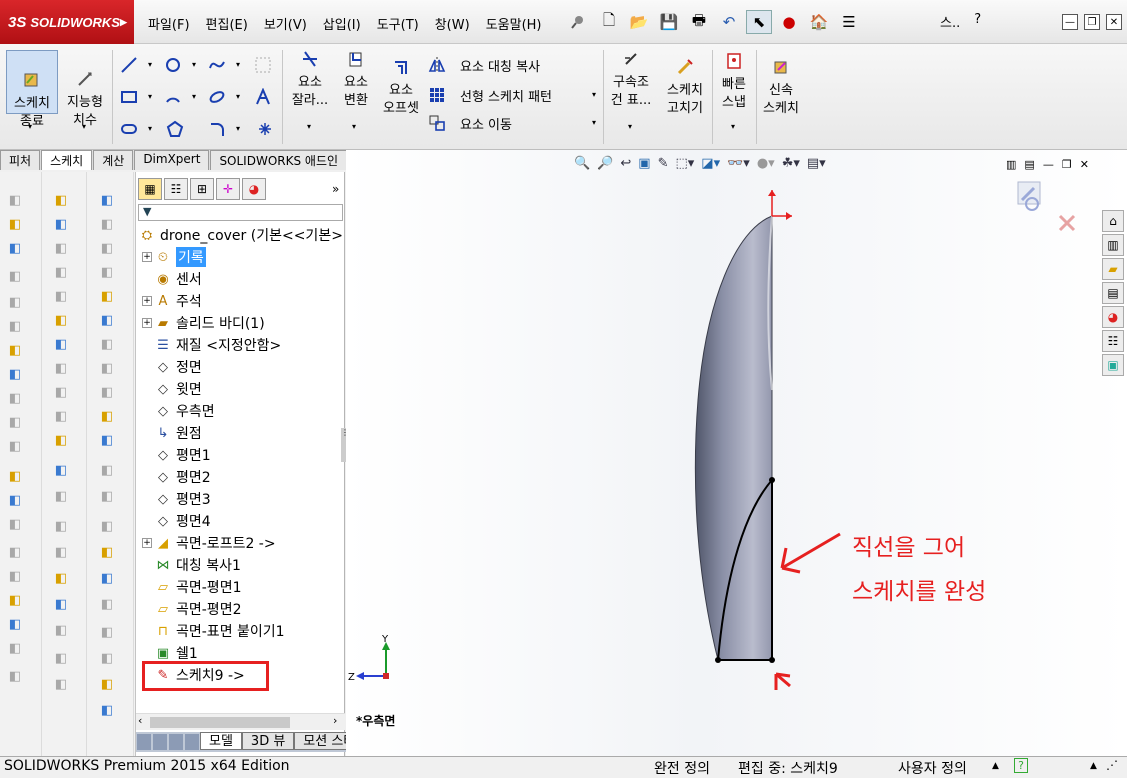 The image size is (1127, 778). What do you see at coordinates (816, 163) in the screenshot?
I see `view-settings-icon: ▤▾` at bounding box center [816, 163].